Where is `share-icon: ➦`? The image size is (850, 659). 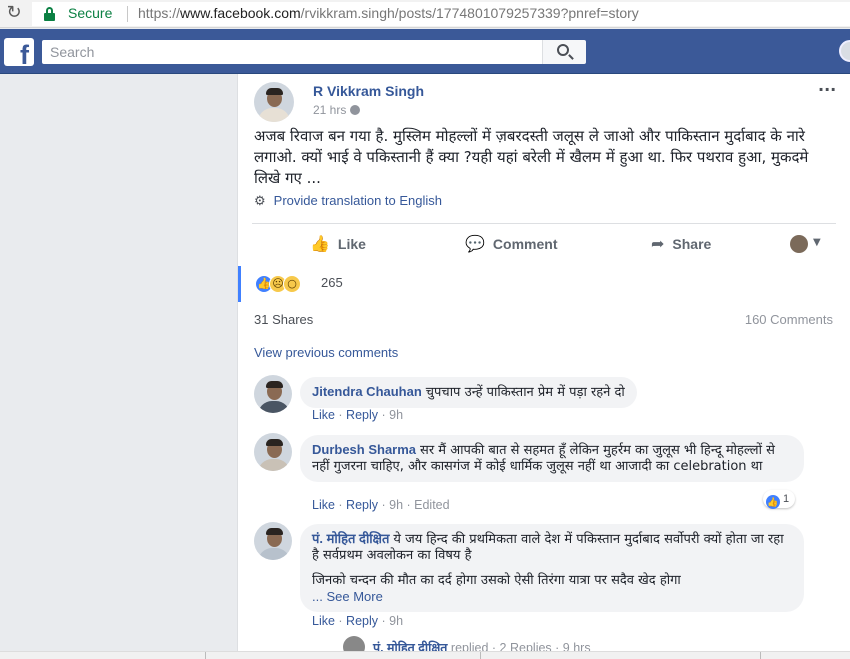 share-icon: ➦ is located at coordinates (658, 244).